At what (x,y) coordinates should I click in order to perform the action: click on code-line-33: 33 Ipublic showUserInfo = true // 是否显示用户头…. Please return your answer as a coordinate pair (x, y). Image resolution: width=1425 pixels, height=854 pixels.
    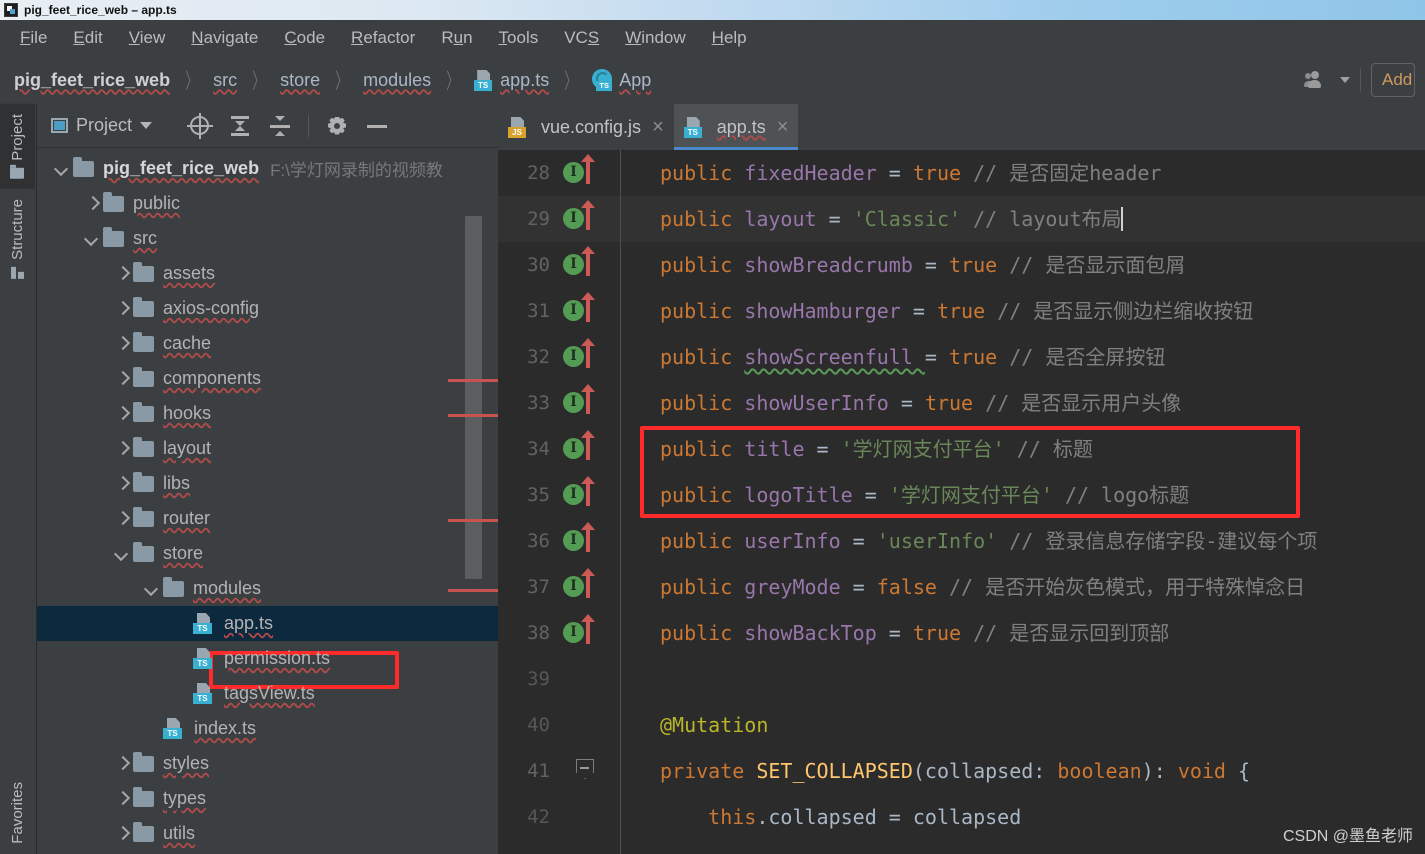
    Looking at the image, I should click on (961, 403).